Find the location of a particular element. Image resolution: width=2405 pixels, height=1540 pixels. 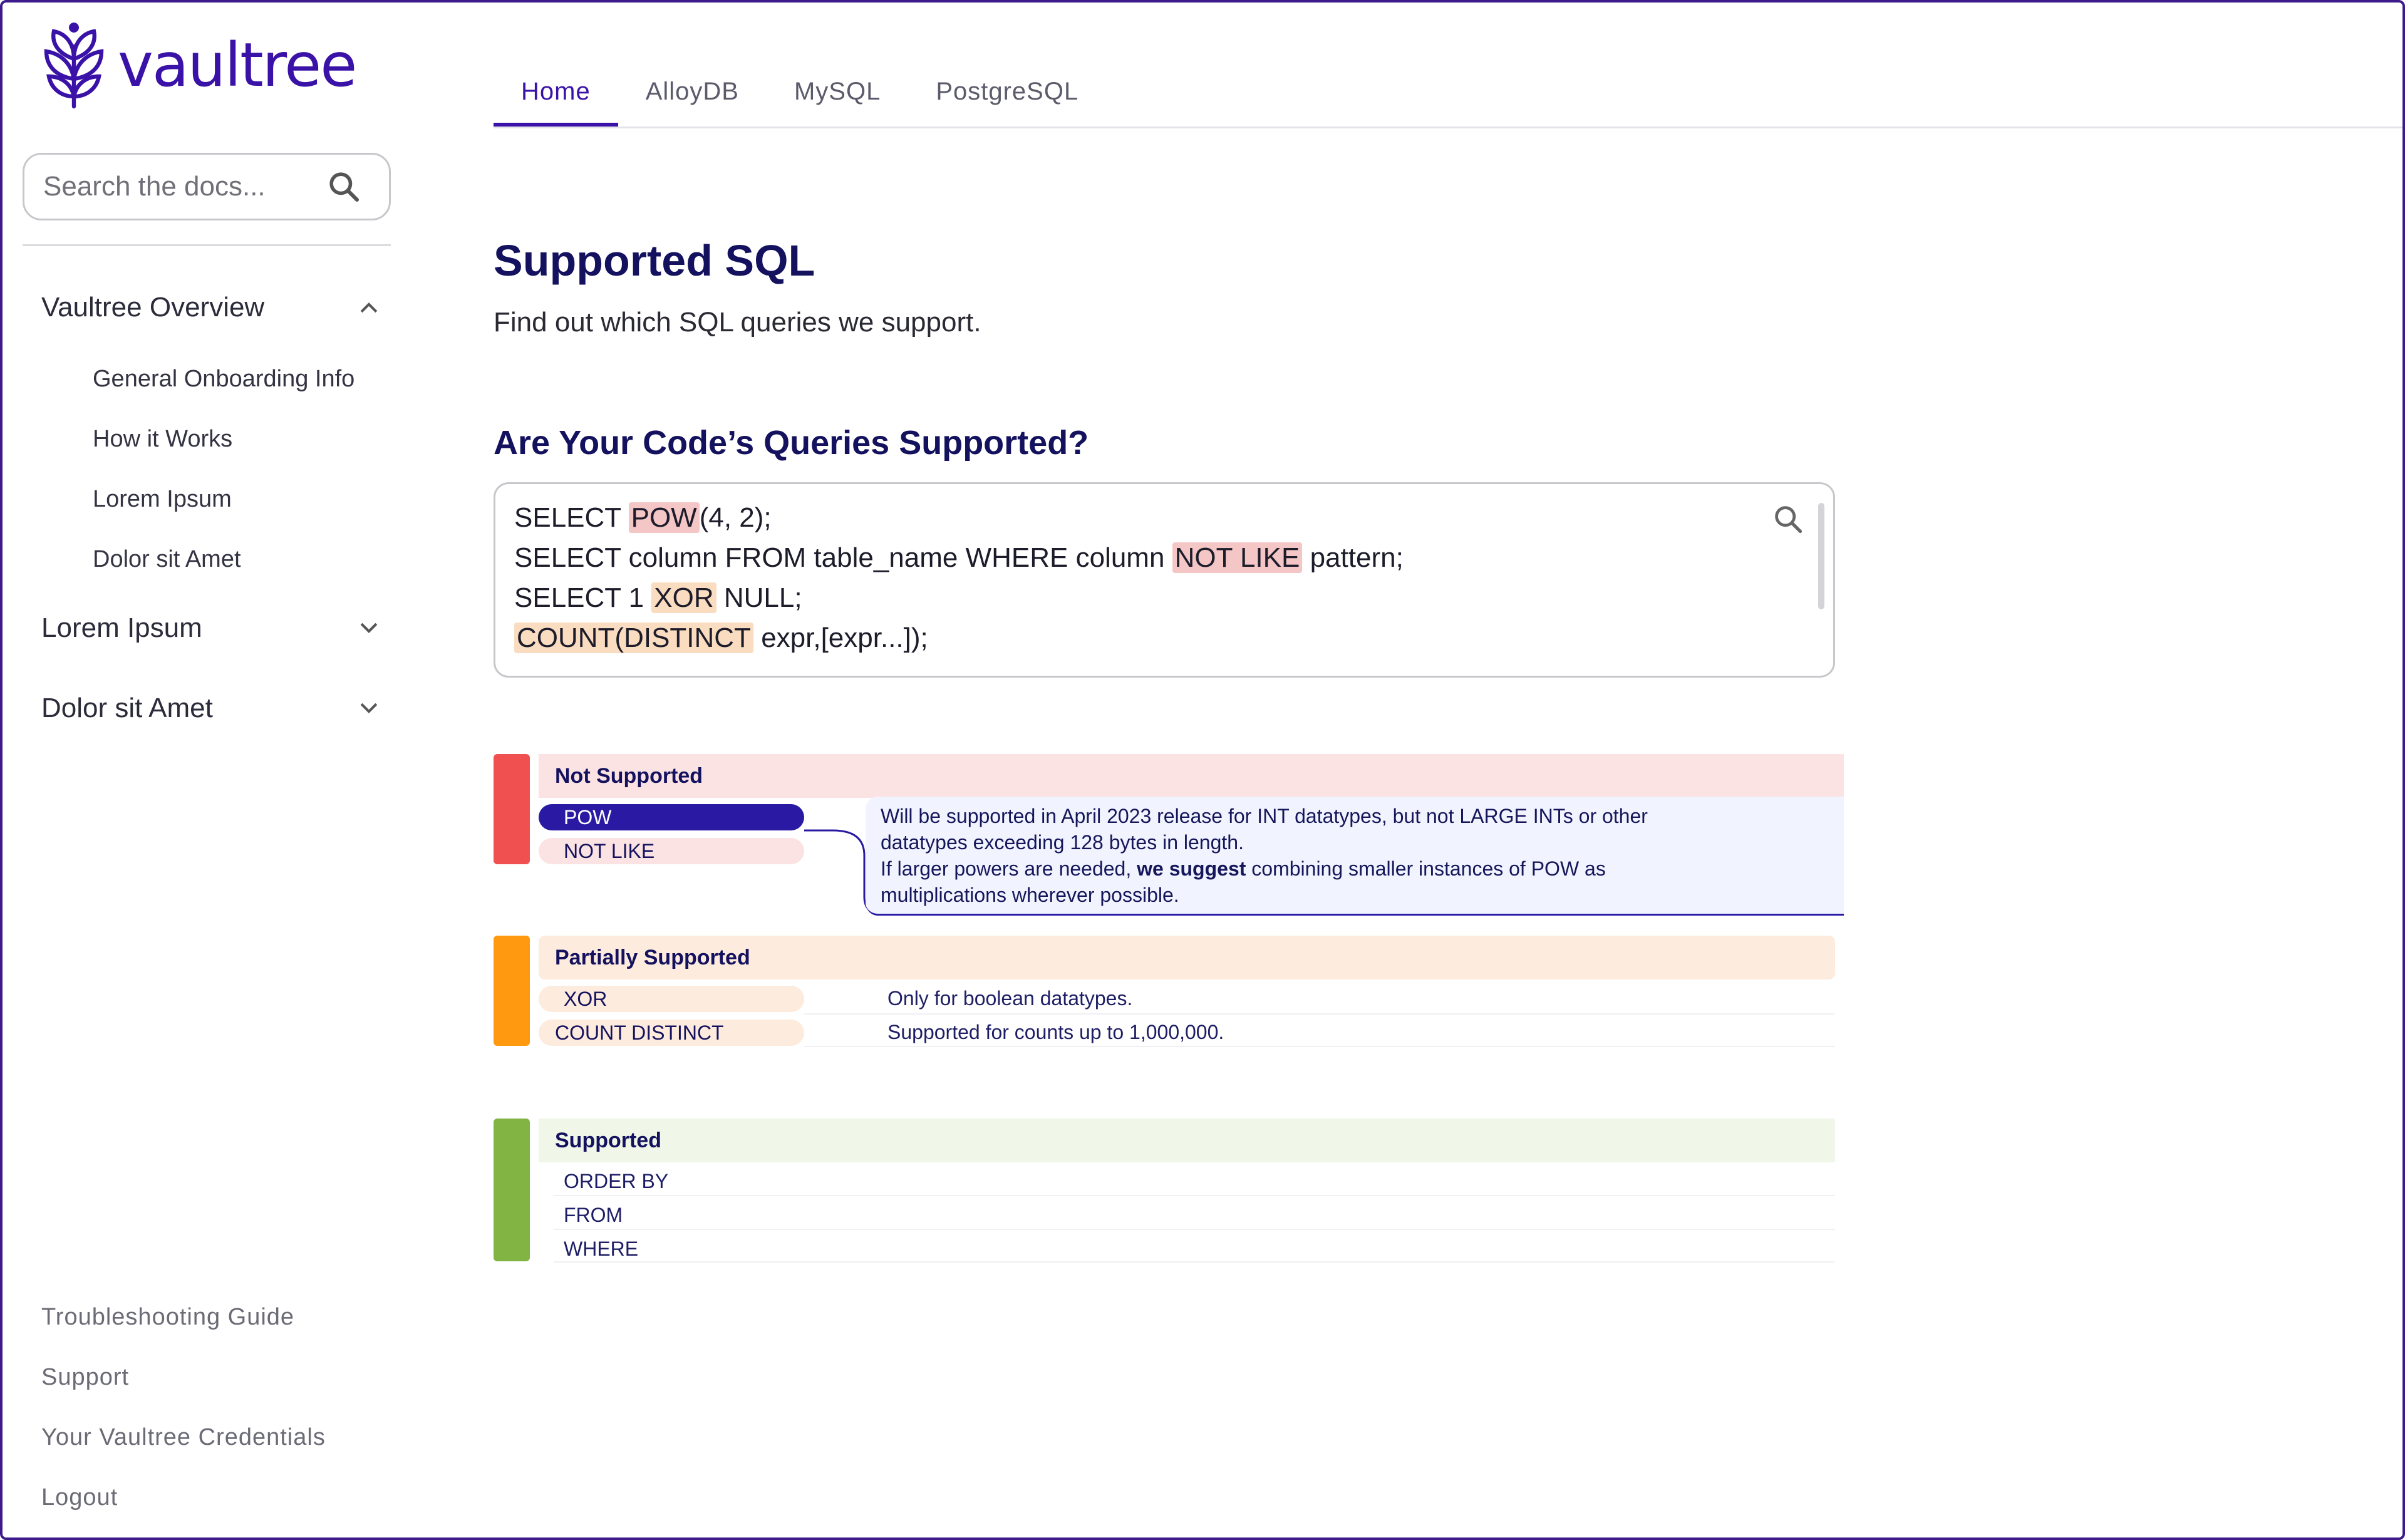

partially-supported-item-xor: XOR is located at coordinates (672, 999).